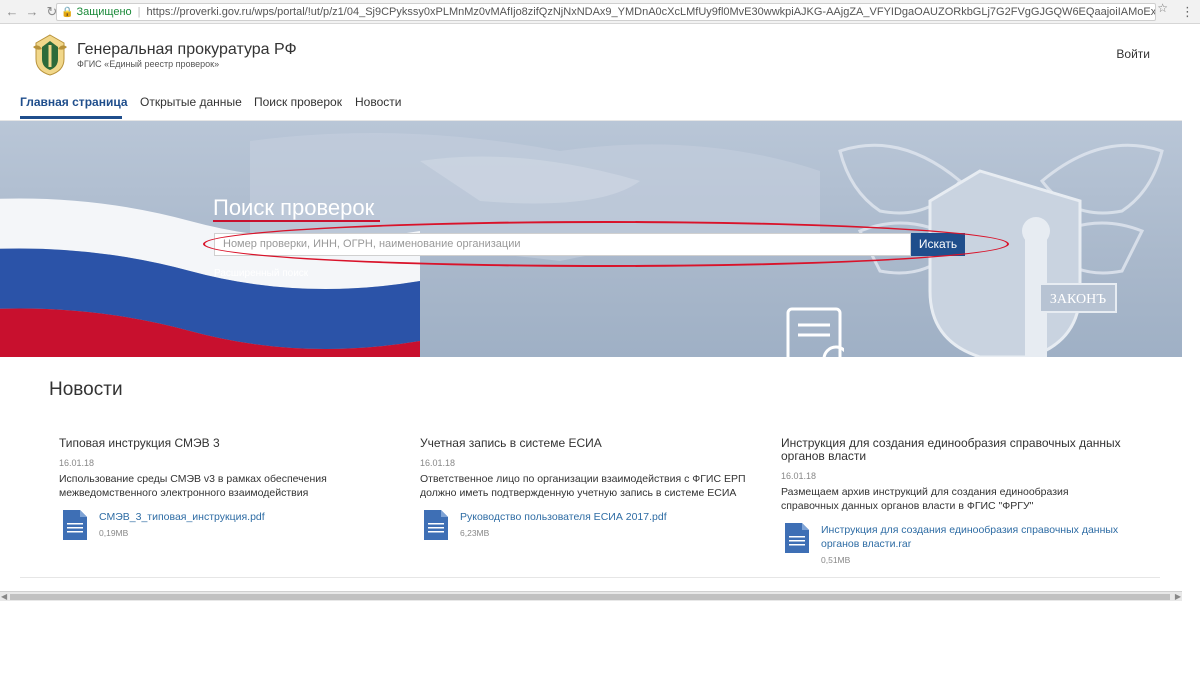 The height and width of the screenshot is (675, 1200). What do you see at coordinates (104, 12) in the screenshot?
I see `secure-label: Защищено` at bounding box center [104, 12].